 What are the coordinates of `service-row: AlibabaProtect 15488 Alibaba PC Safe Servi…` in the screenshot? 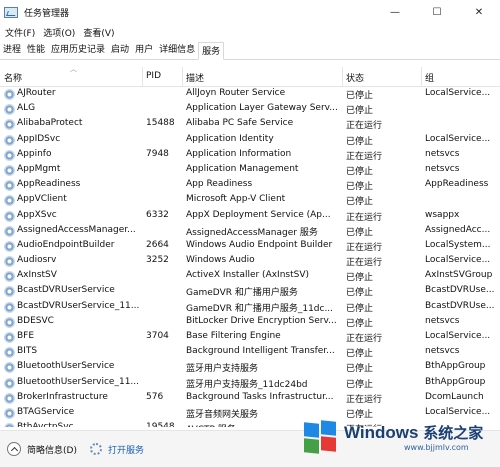 It's located at (250, 124).